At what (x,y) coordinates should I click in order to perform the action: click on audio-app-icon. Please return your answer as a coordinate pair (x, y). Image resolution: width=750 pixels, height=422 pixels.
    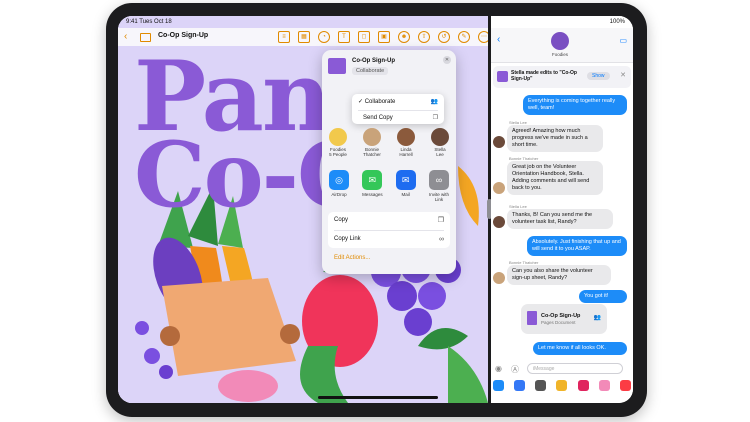
    Looking at the image, I should click on (541, 385).